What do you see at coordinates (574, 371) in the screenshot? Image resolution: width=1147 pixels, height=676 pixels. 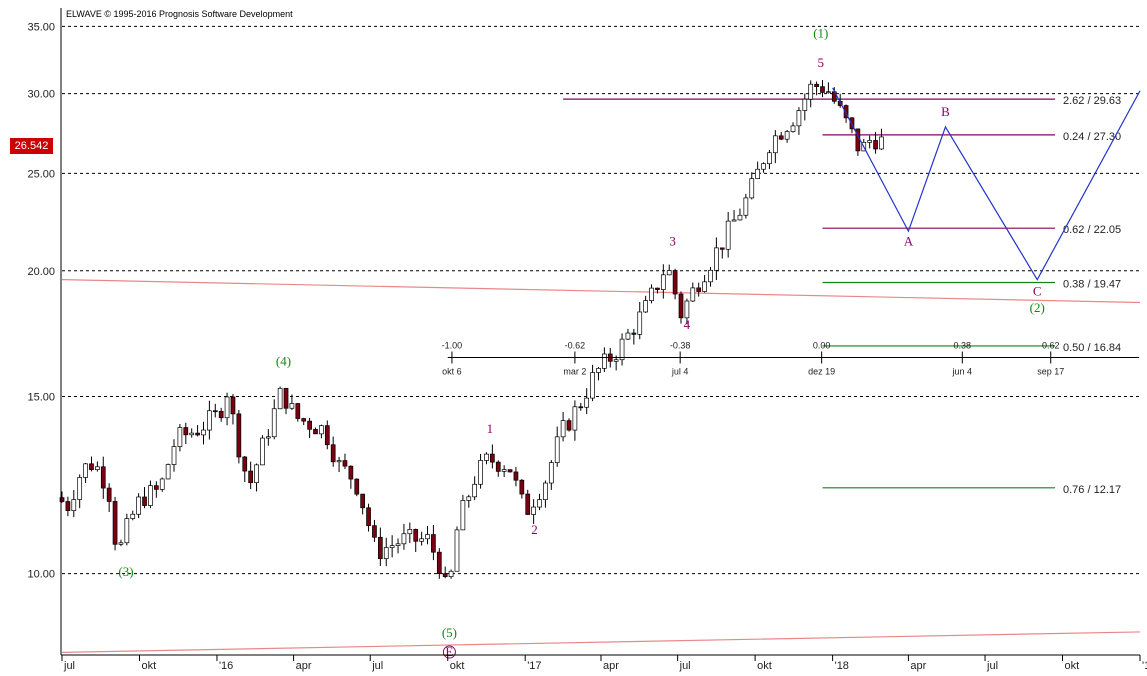 I see `time-ratio-date: mar 2` at bounding box center [574, 371].